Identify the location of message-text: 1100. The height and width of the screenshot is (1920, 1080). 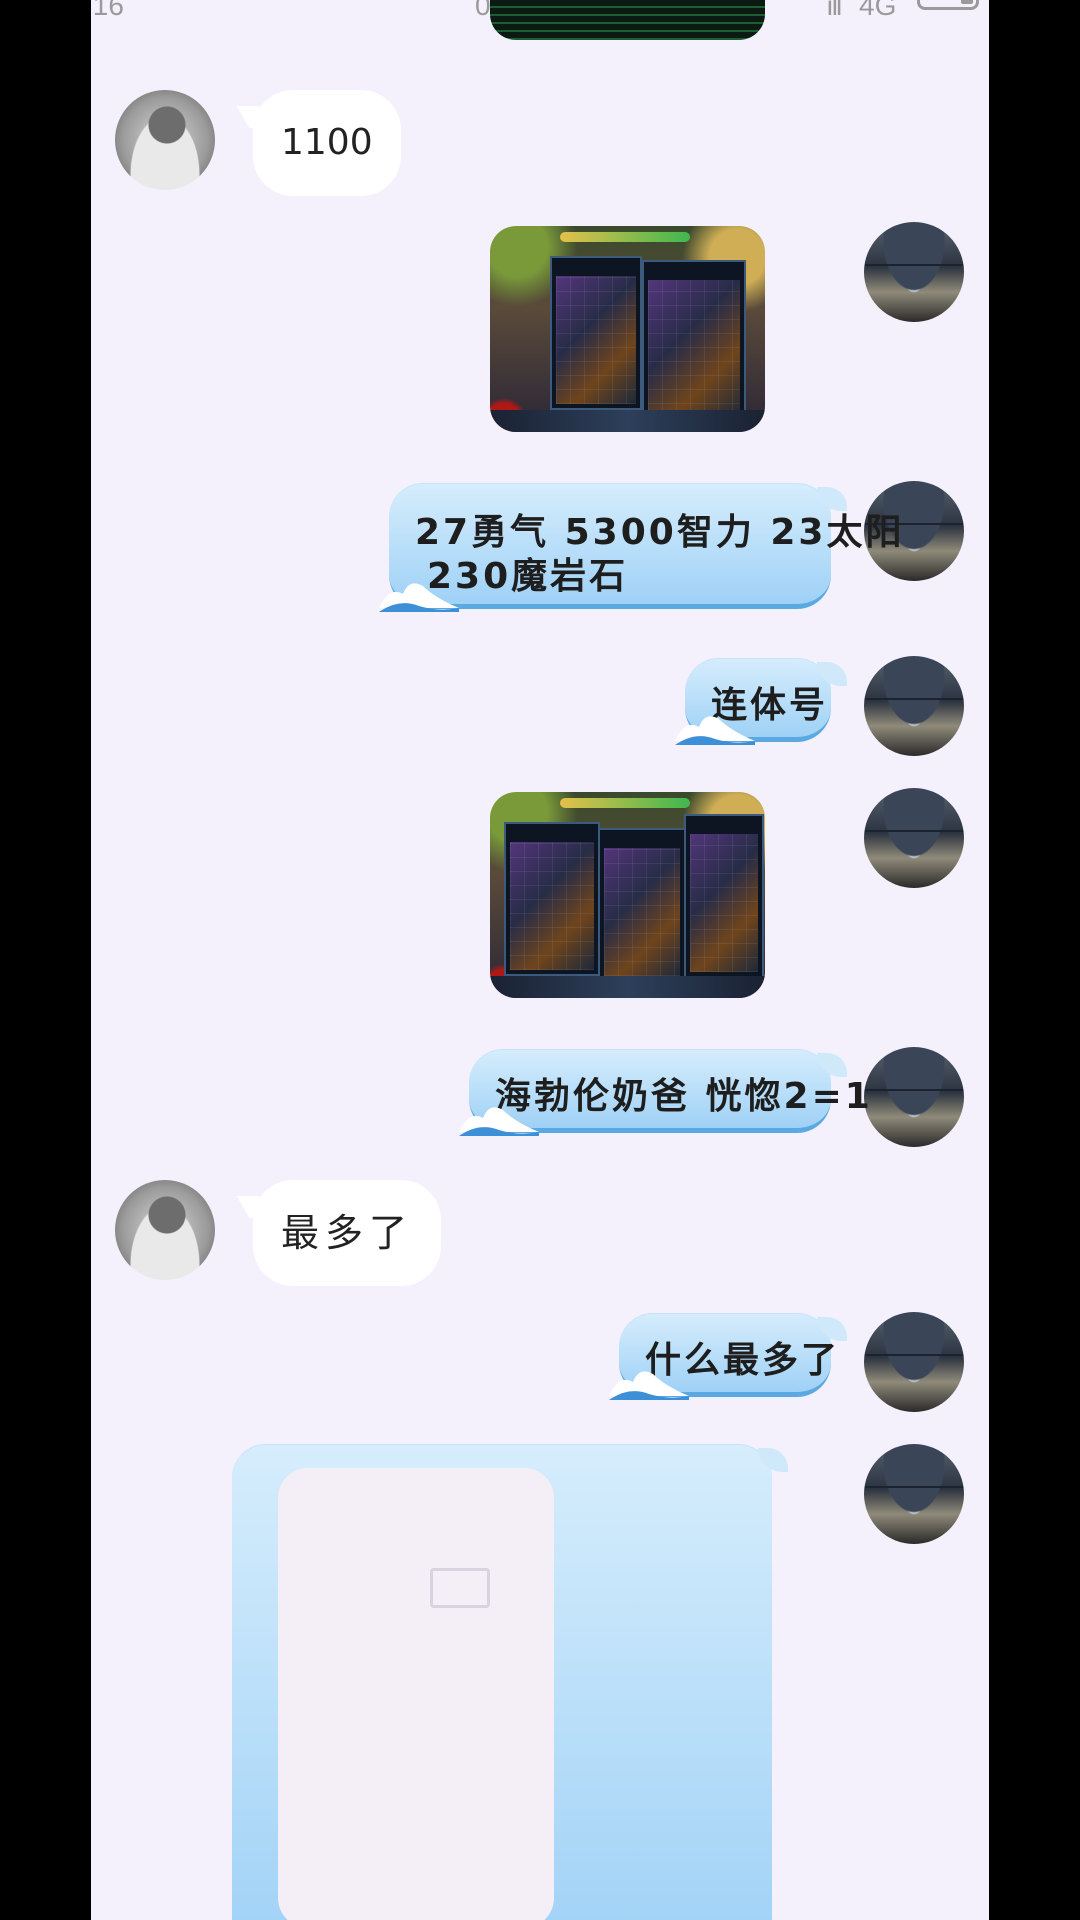
(327, 142).